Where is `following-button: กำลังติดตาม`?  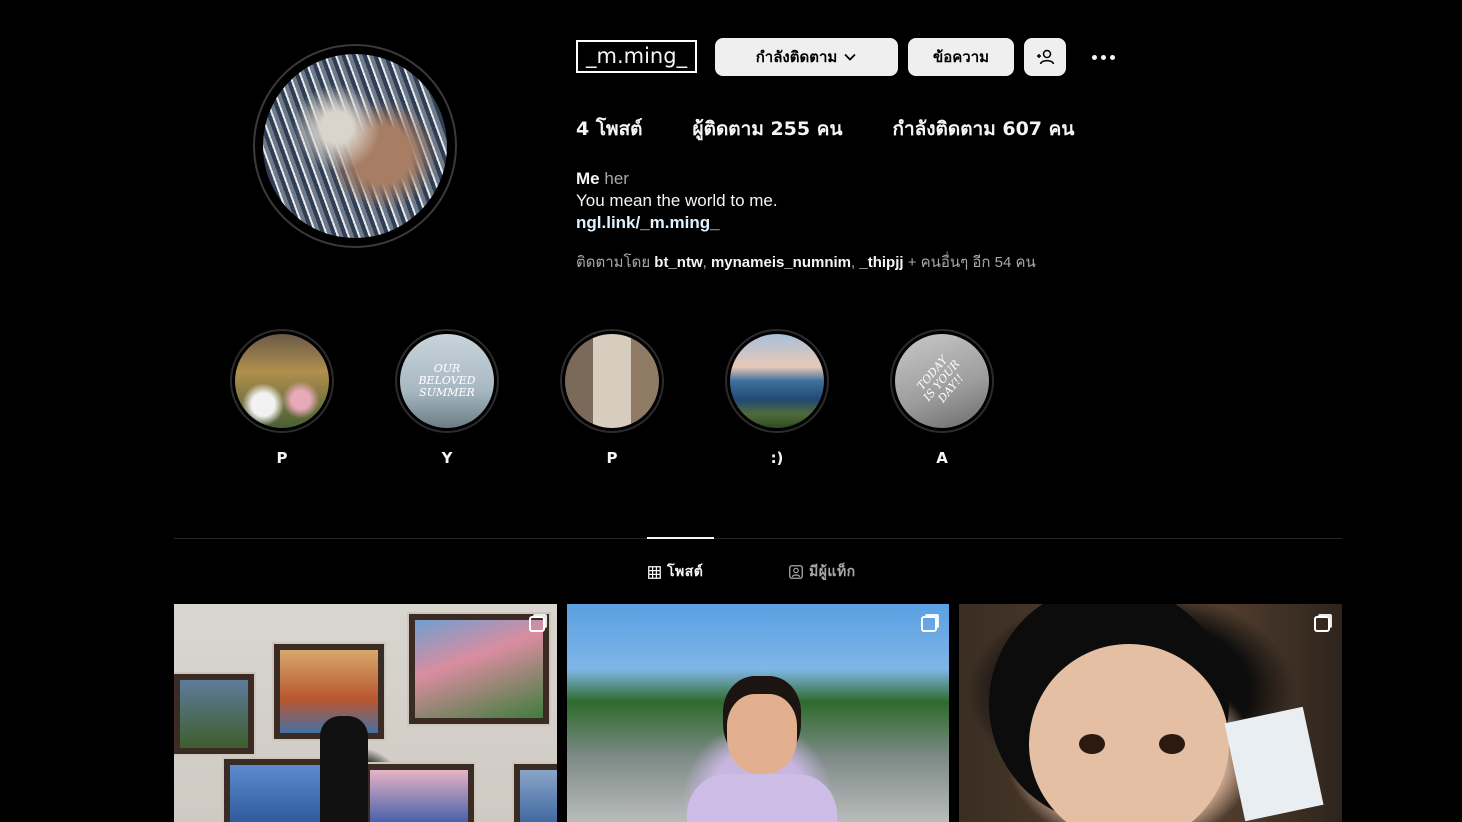 following-button: กำลังติดตาม is located at coordinates (806, 57).